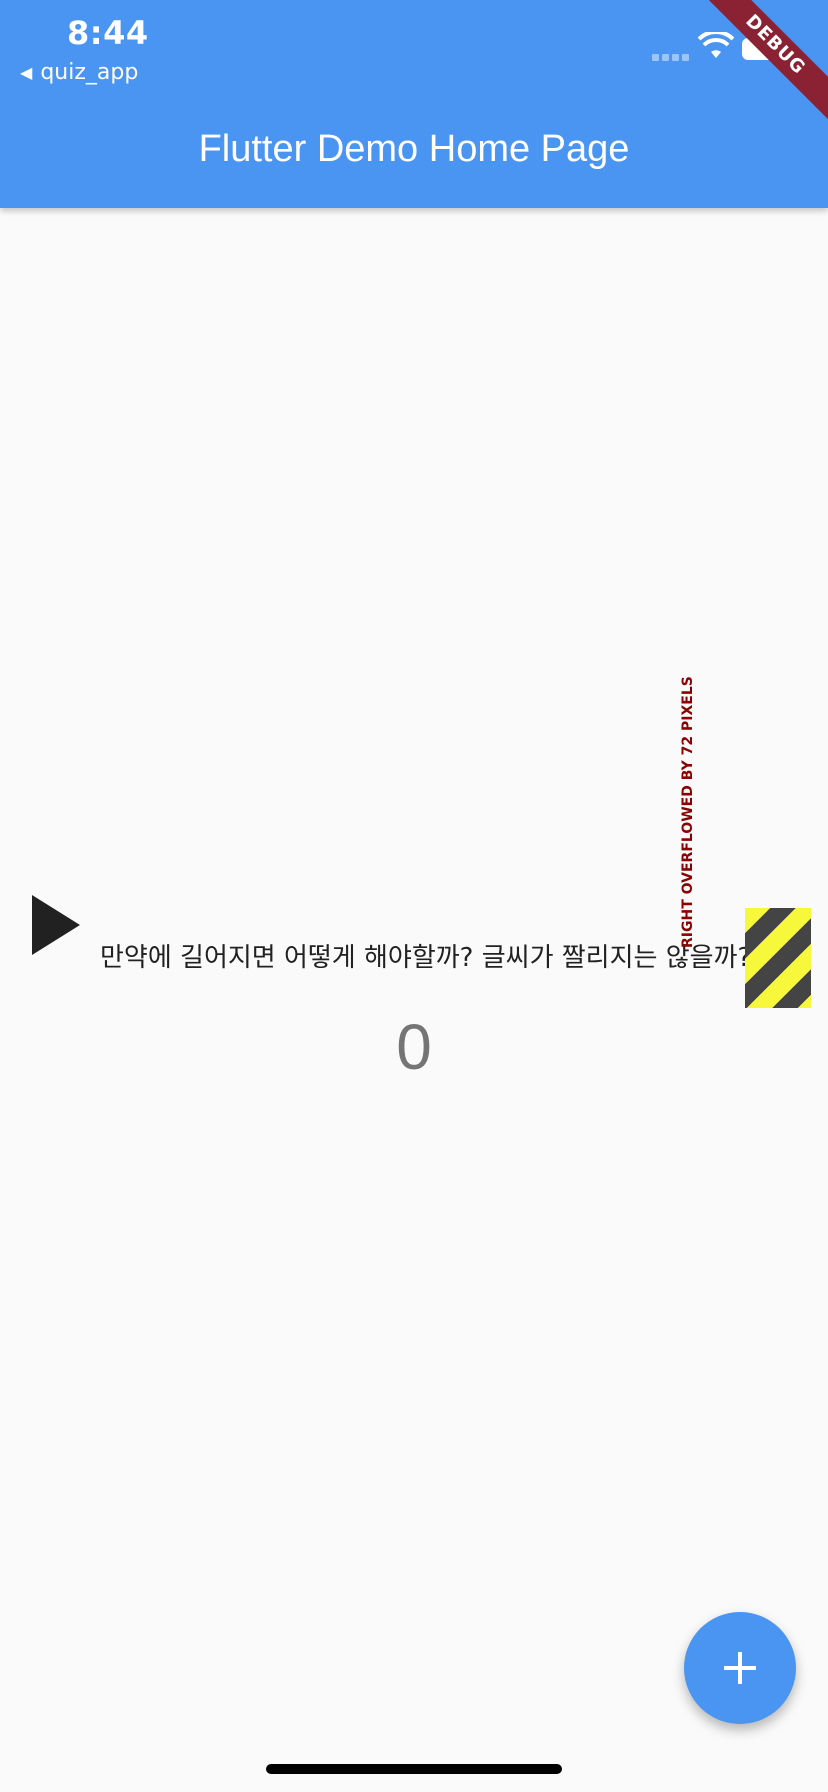 This screenshot has height=1792, width=828. I want to click on back-to-app-link: ◀ quiz_app, so click(79, 72).